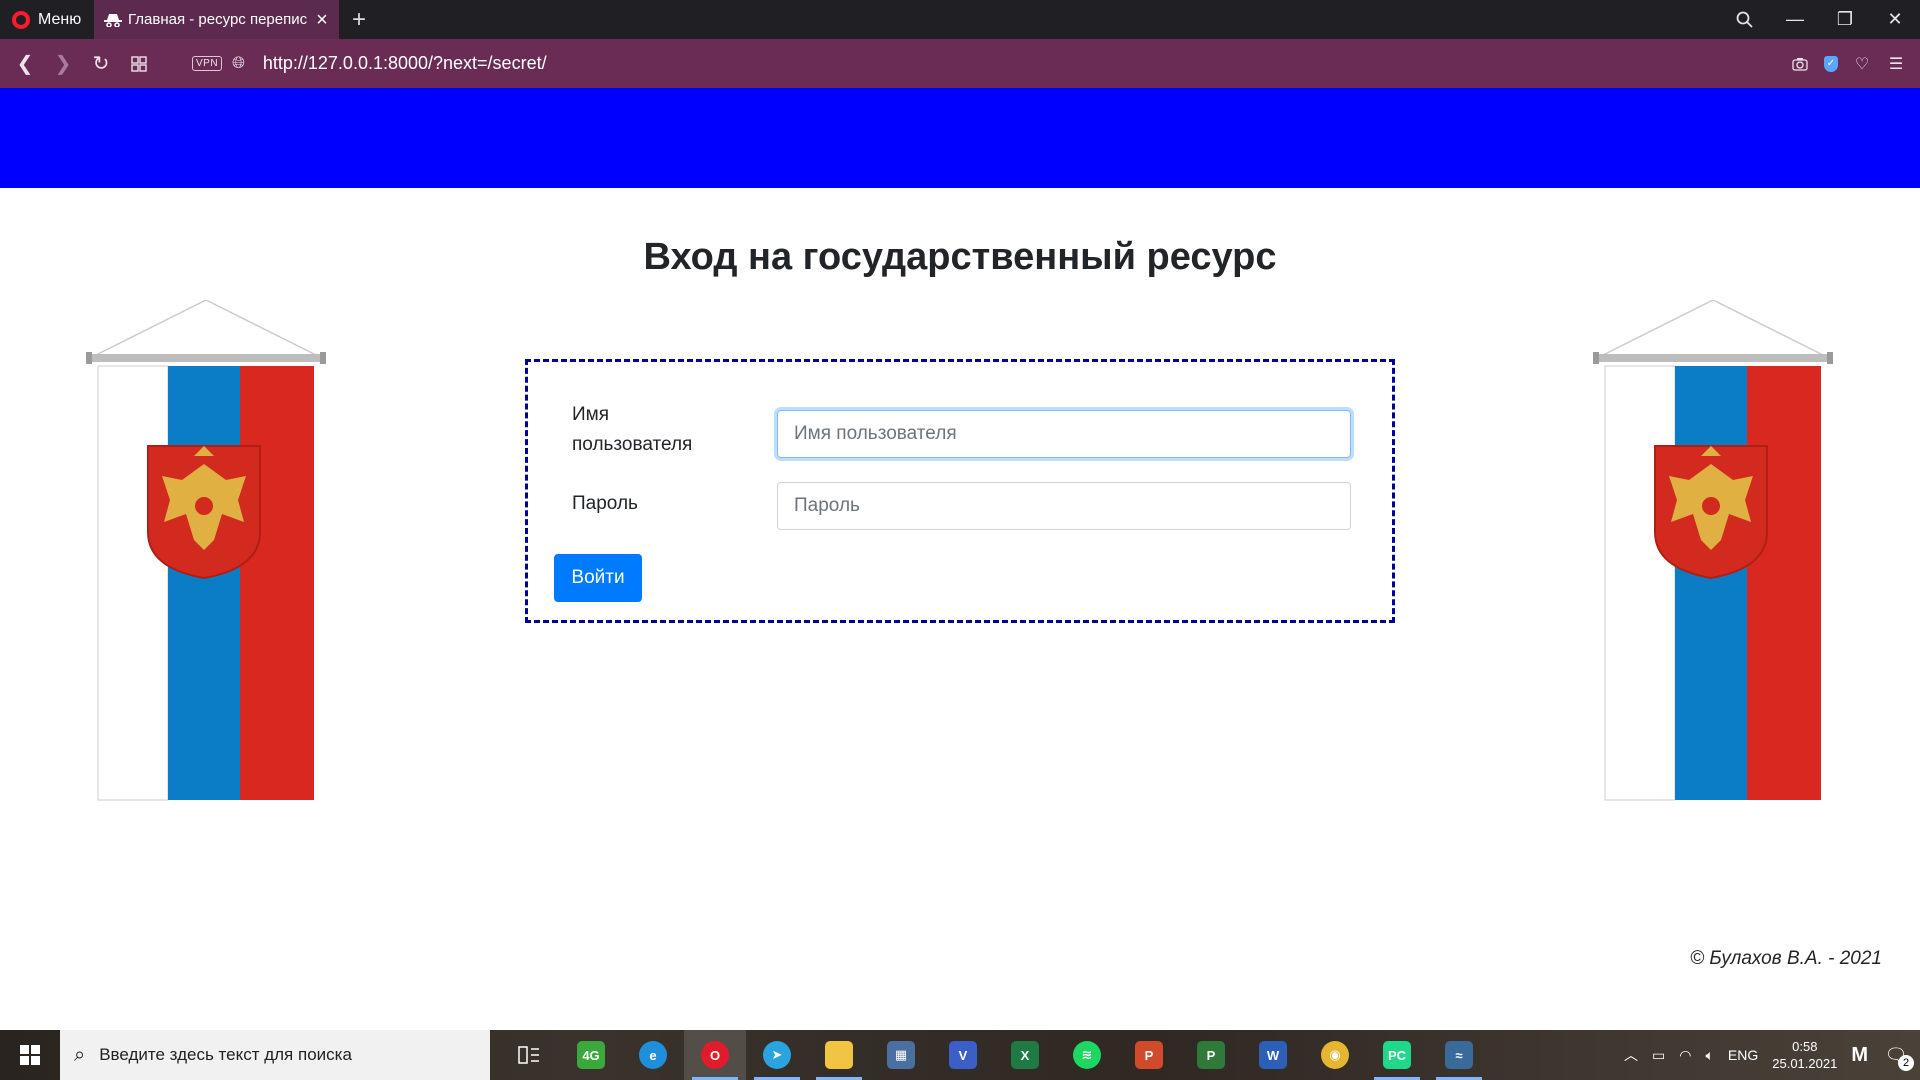 The height and width of the screenshot is (1080, 1920). What do you see at coordinates (80, 1054) in the screenshot?
I see `search-icon: ⌕` at bounding box center [80, 1054].